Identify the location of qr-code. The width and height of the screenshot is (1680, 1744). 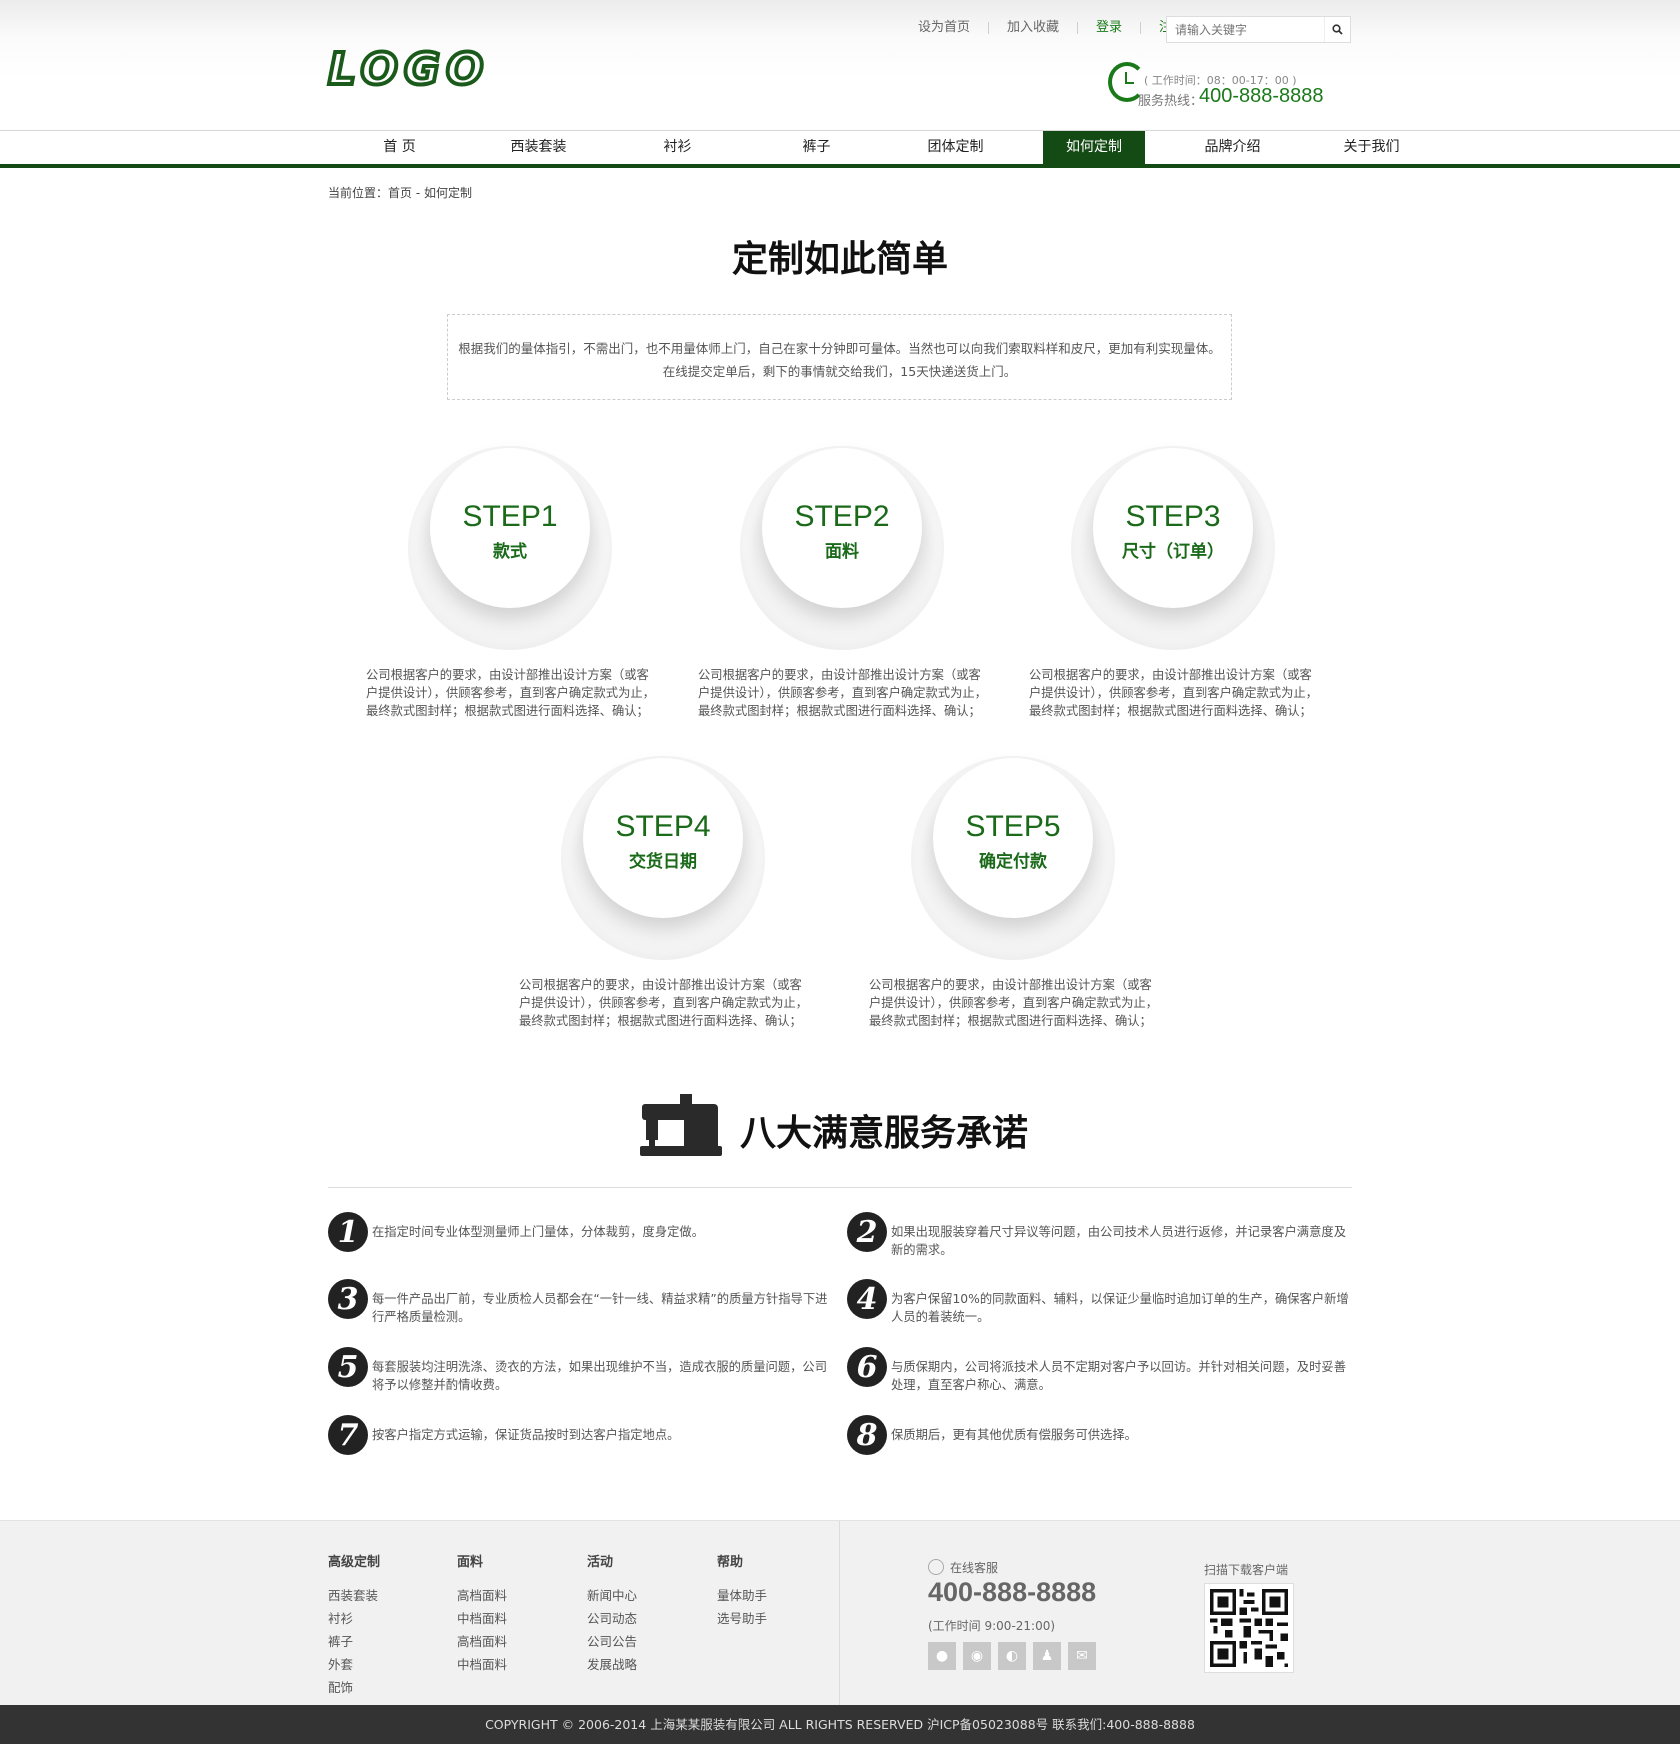
(1249, 1628).